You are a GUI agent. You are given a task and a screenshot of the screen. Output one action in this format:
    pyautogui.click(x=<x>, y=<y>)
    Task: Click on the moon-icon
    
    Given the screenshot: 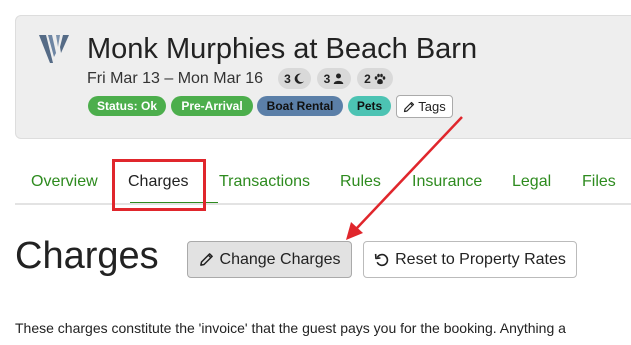 What is the action you would take?
    pyautogui.click(x=299, y=78)
    